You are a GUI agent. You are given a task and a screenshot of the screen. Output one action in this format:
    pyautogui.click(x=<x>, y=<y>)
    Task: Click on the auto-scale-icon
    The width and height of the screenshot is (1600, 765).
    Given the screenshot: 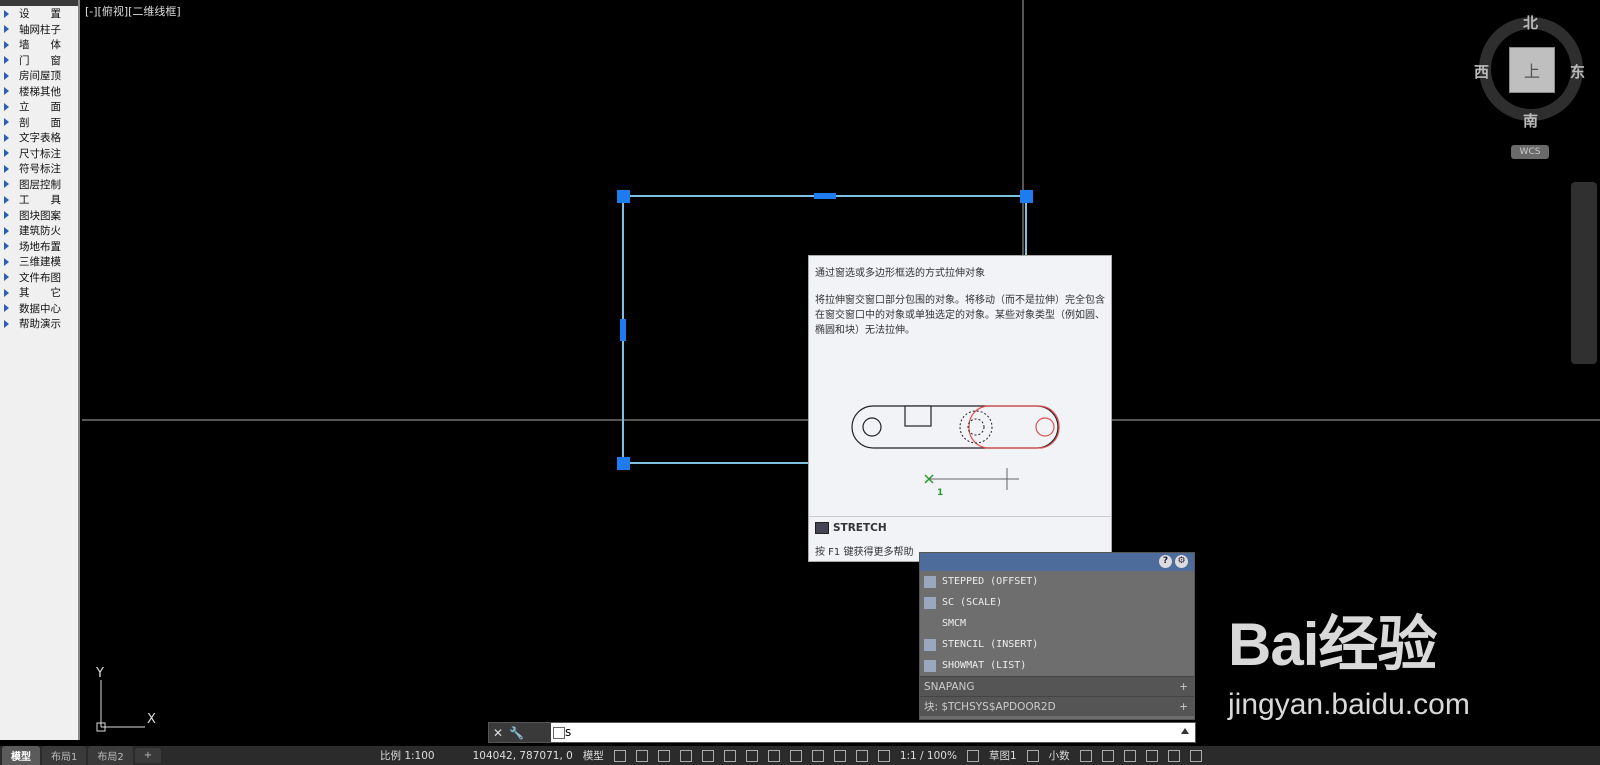 What is the action you would take?
    pyautogui.click(x=883, y=755)
    